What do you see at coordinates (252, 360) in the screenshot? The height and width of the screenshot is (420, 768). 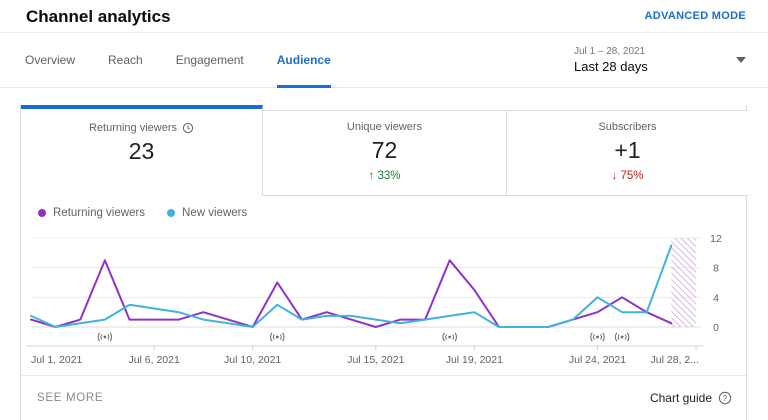 I see `x-axis-tick-label: Jul 10, 2021` at bounding box center [252, 360].